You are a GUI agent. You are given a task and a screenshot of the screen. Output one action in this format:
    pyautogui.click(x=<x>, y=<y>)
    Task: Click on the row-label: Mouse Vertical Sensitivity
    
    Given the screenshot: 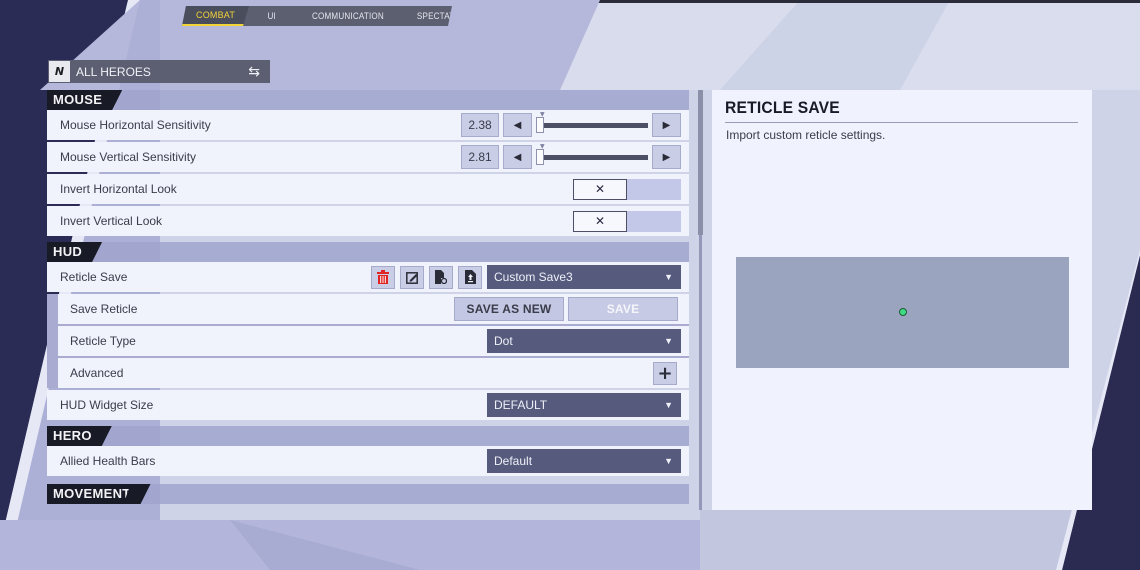 What is the action you would take?
    pyautogui.click(x=128, y=157)
    